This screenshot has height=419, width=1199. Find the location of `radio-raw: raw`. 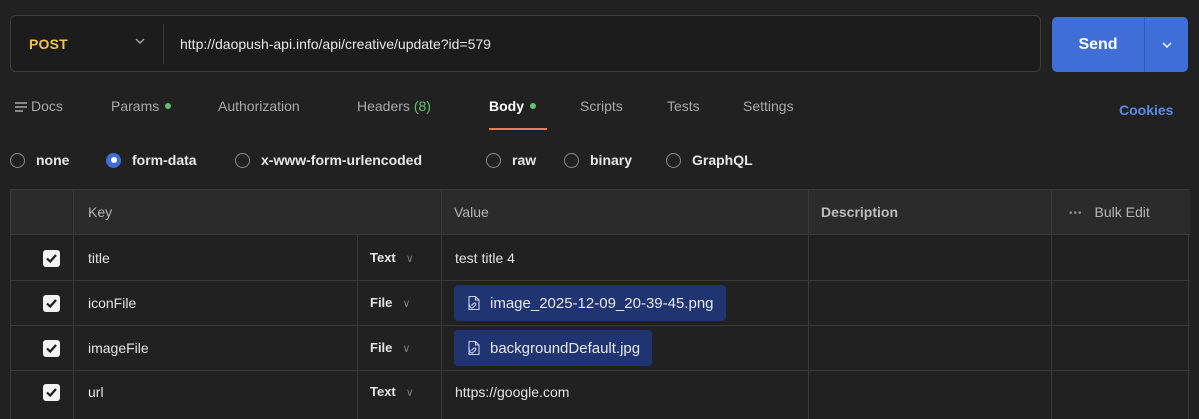

radio-raw: raw is located at coordinates (511, 160).